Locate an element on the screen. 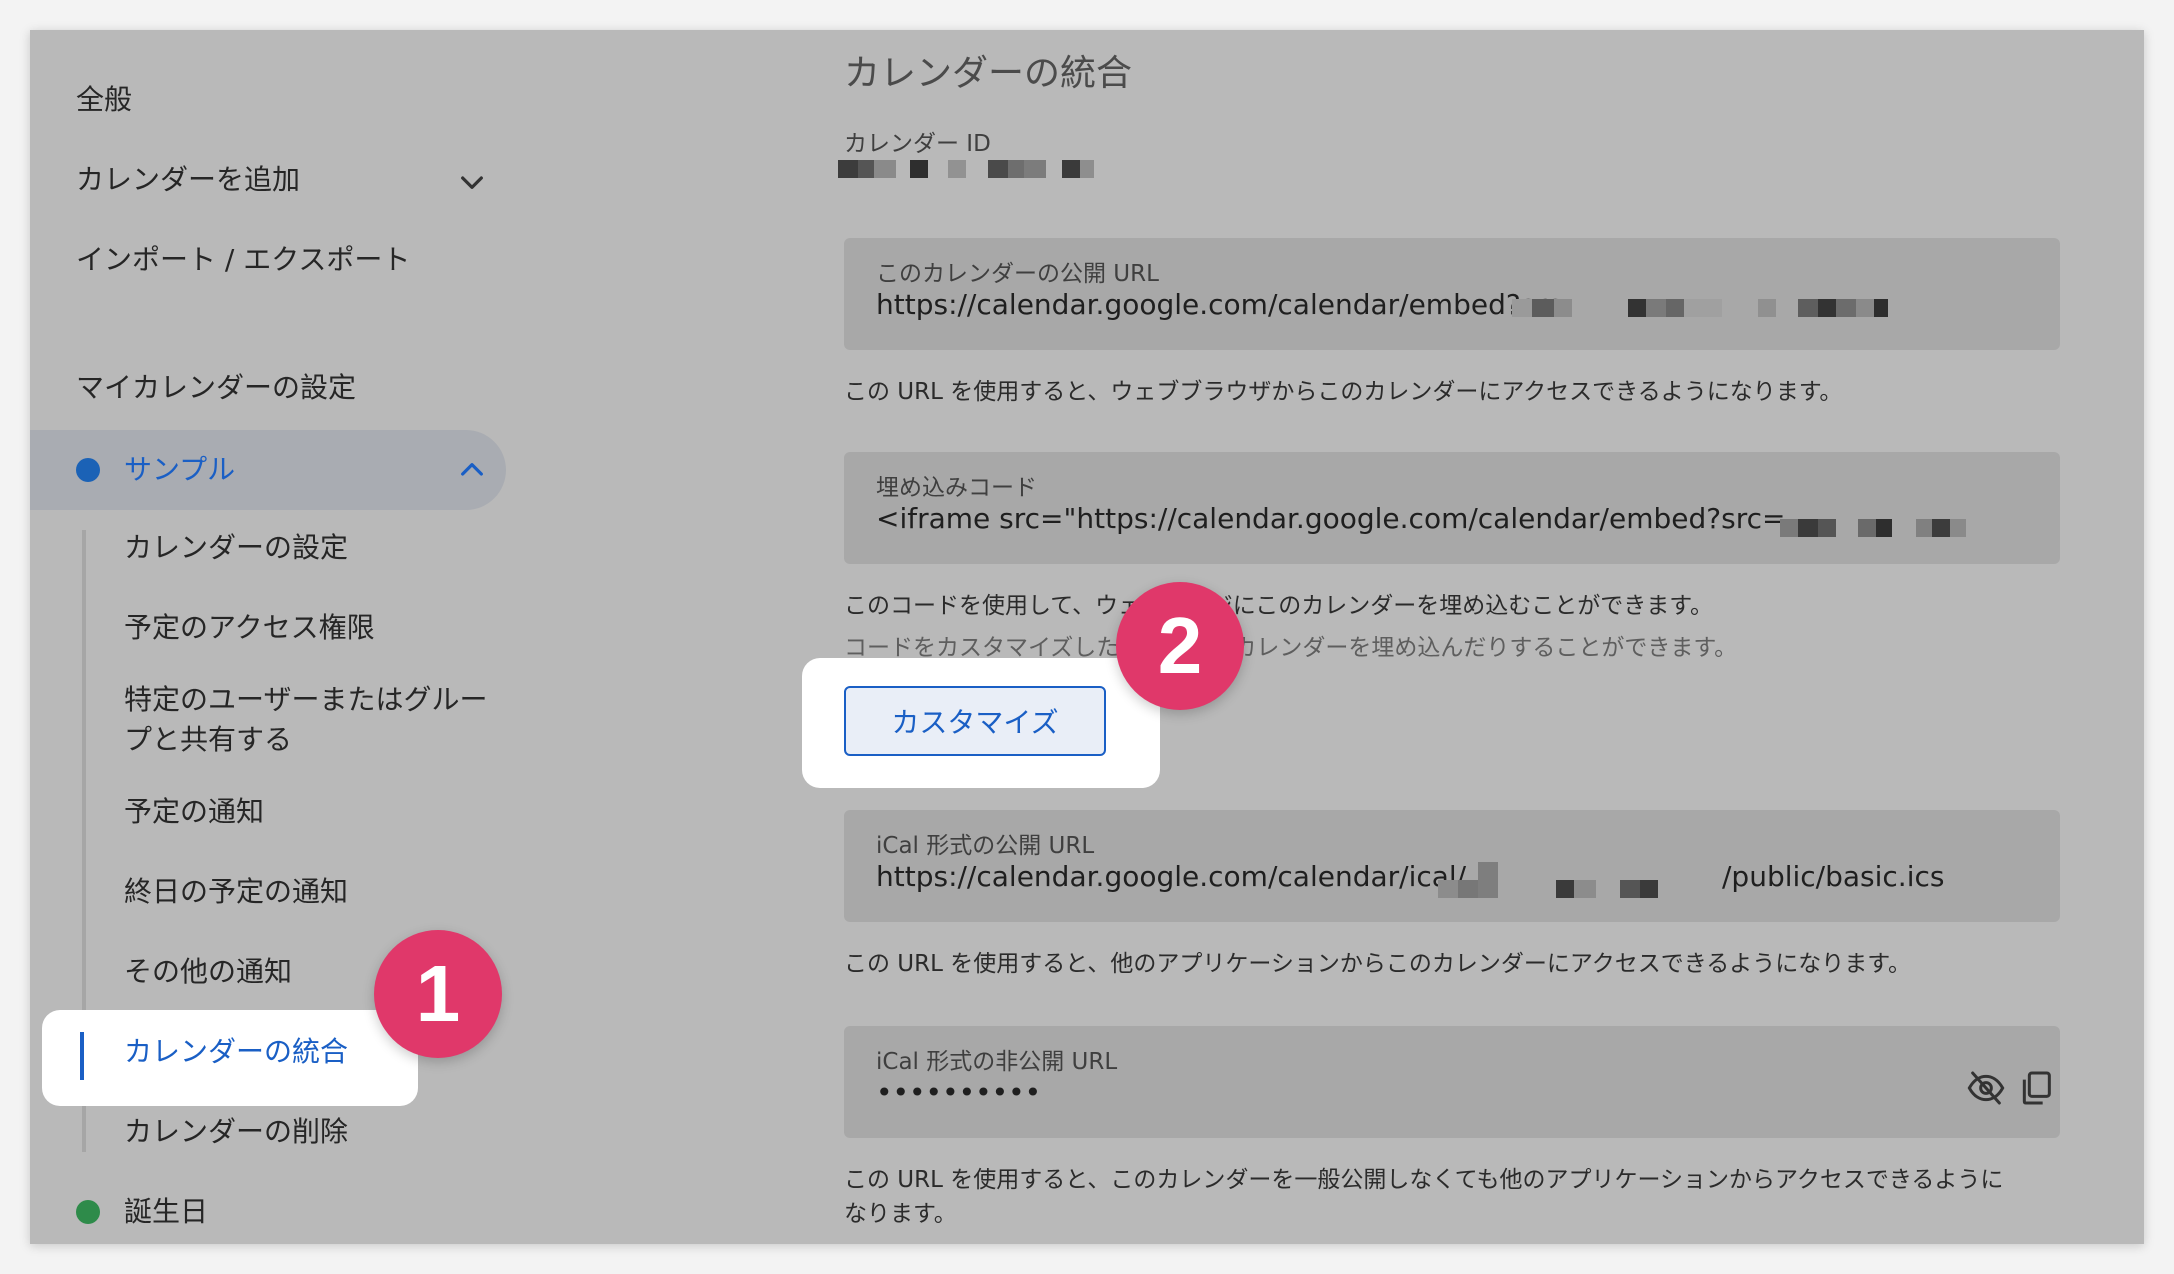 This screenshot has width=2174, height=1274. calendar-id-label: カレンダー ID is located at coordinates (917, 144).